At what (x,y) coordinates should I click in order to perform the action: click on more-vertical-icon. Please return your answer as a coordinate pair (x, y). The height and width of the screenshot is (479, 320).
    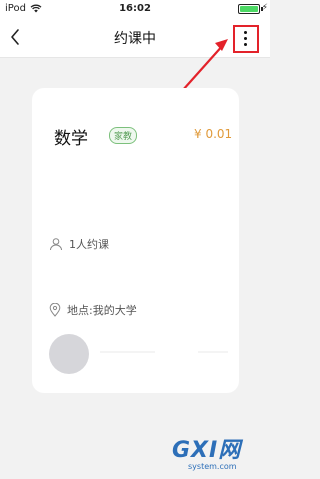
    Looking at the image, I should click on (246, 39).